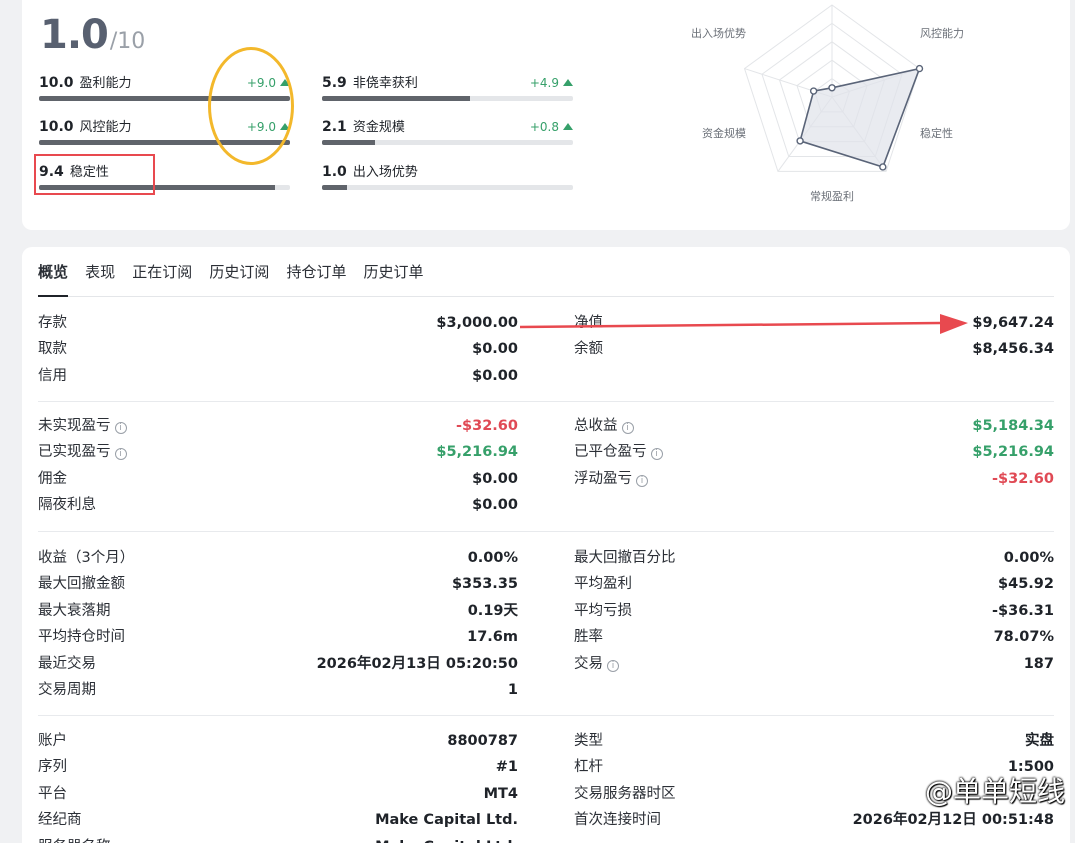 Image resolution: width=1075 pixels, height=843 pixels. I want to click on overall-score-max: /10, so click(127, 41).